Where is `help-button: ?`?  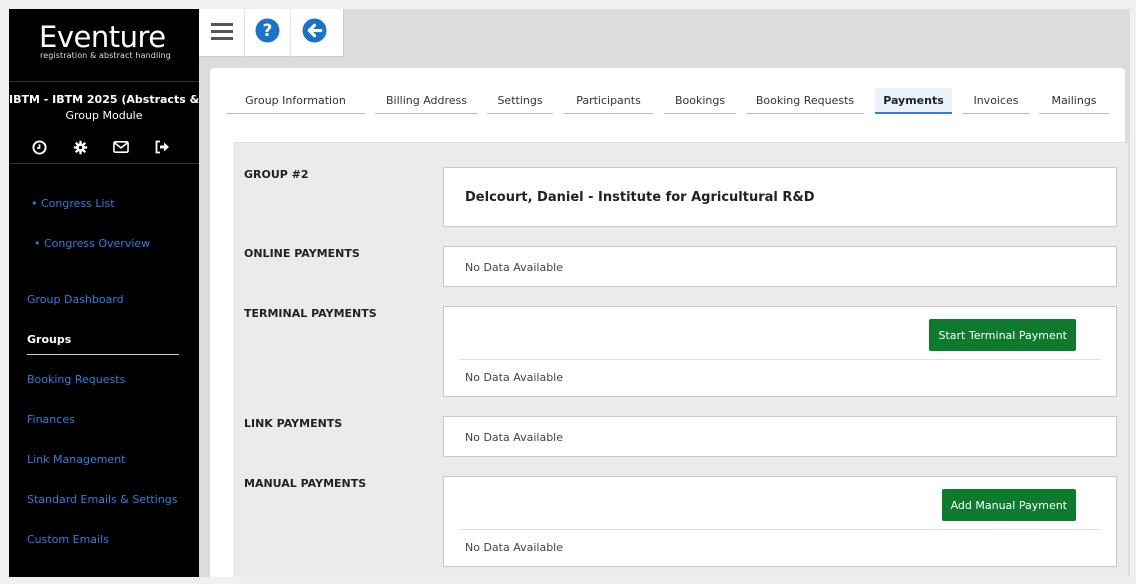 help-button: ? is located at coordinates (268, 33).